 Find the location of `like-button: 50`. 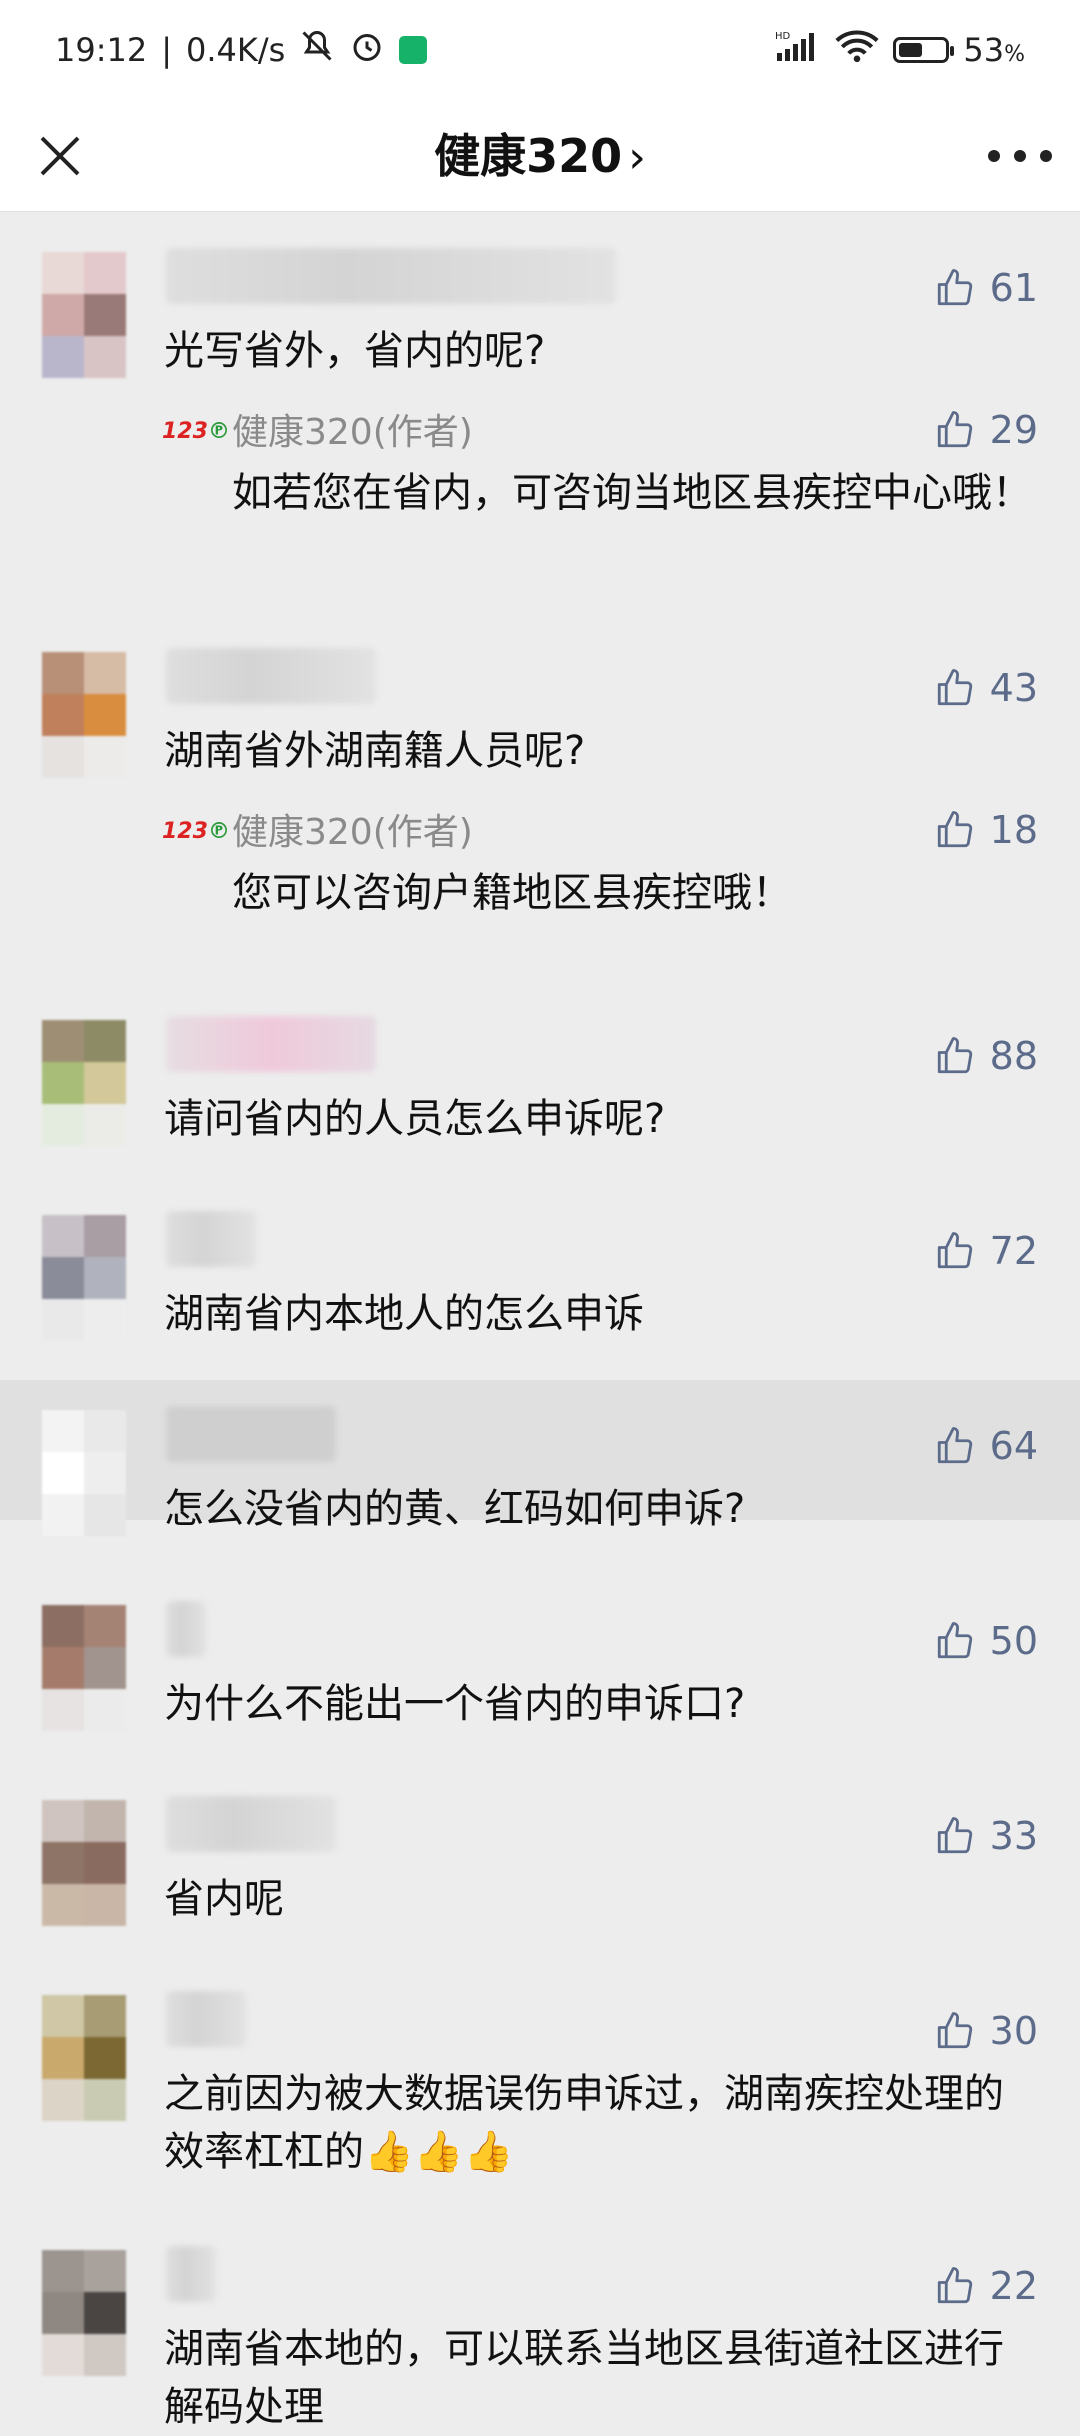

like-button: 50 is located at coordinates (986, 1641).